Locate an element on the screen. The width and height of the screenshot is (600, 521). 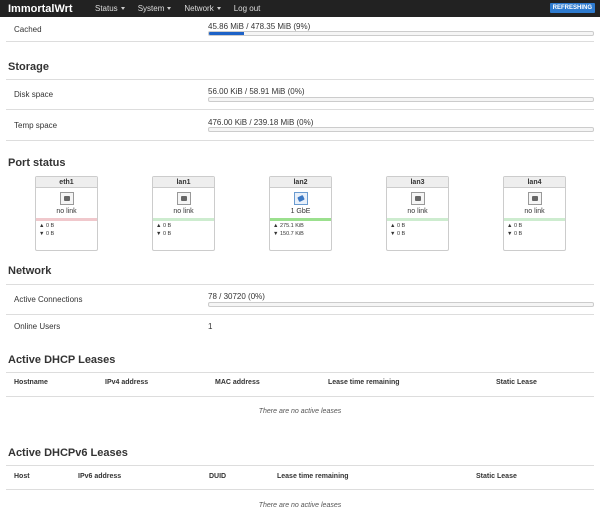
port-lan3: lan3 no link ▲ 0 B ▼ 0 B is located at coordinates (417, 213).